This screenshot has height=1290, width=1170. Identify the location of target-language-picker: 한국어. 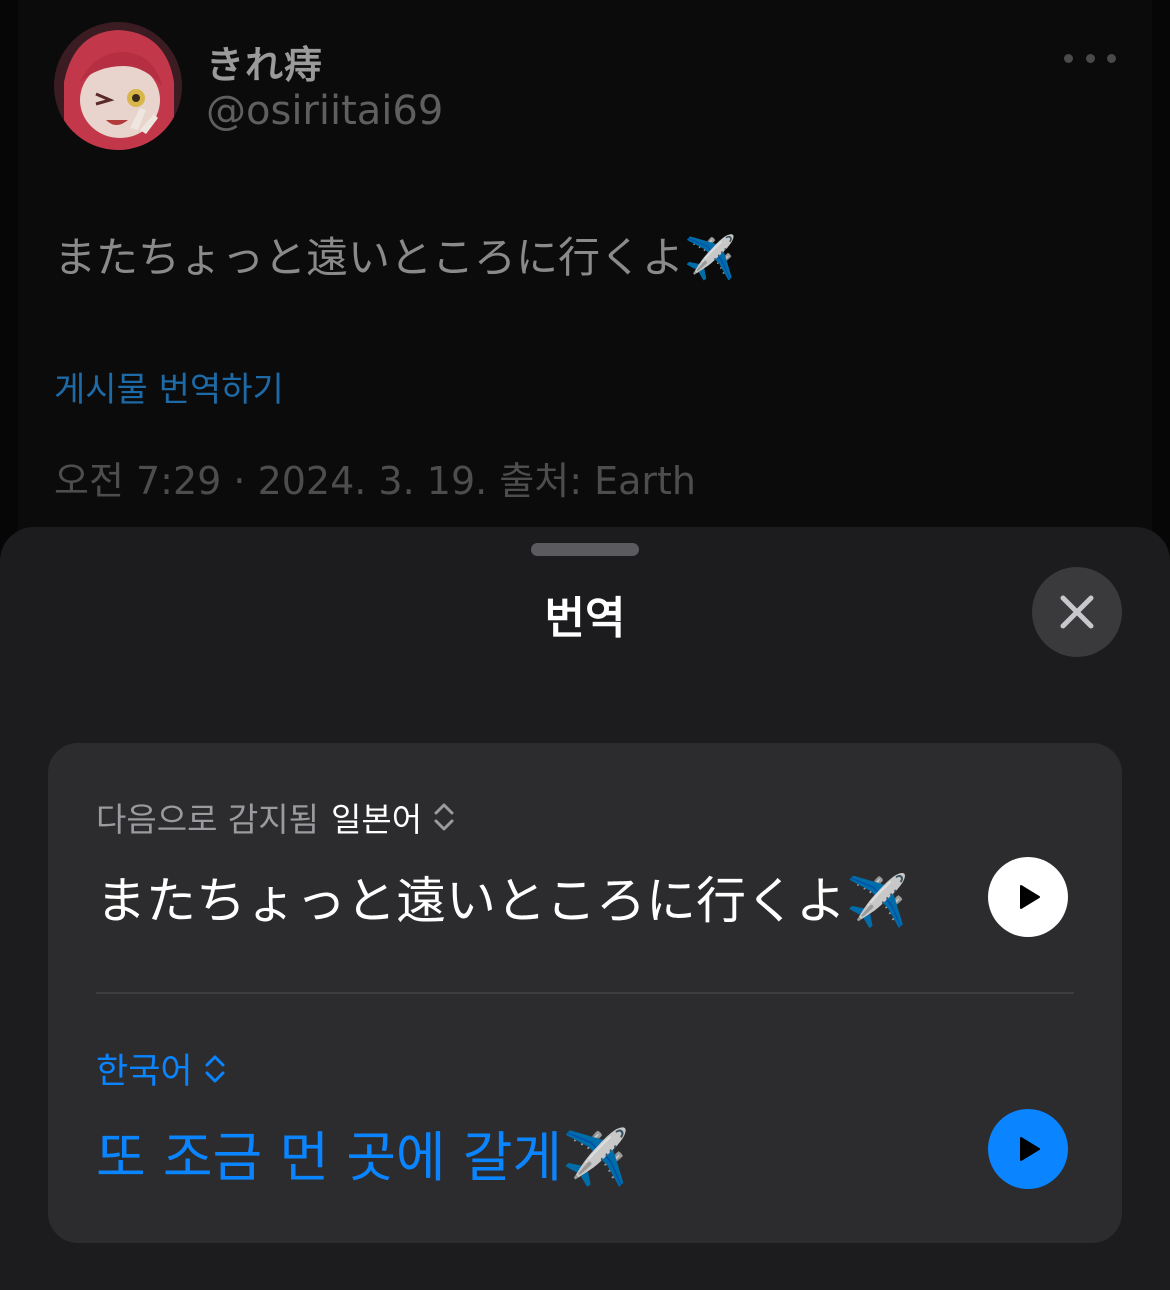
(161, 1068).